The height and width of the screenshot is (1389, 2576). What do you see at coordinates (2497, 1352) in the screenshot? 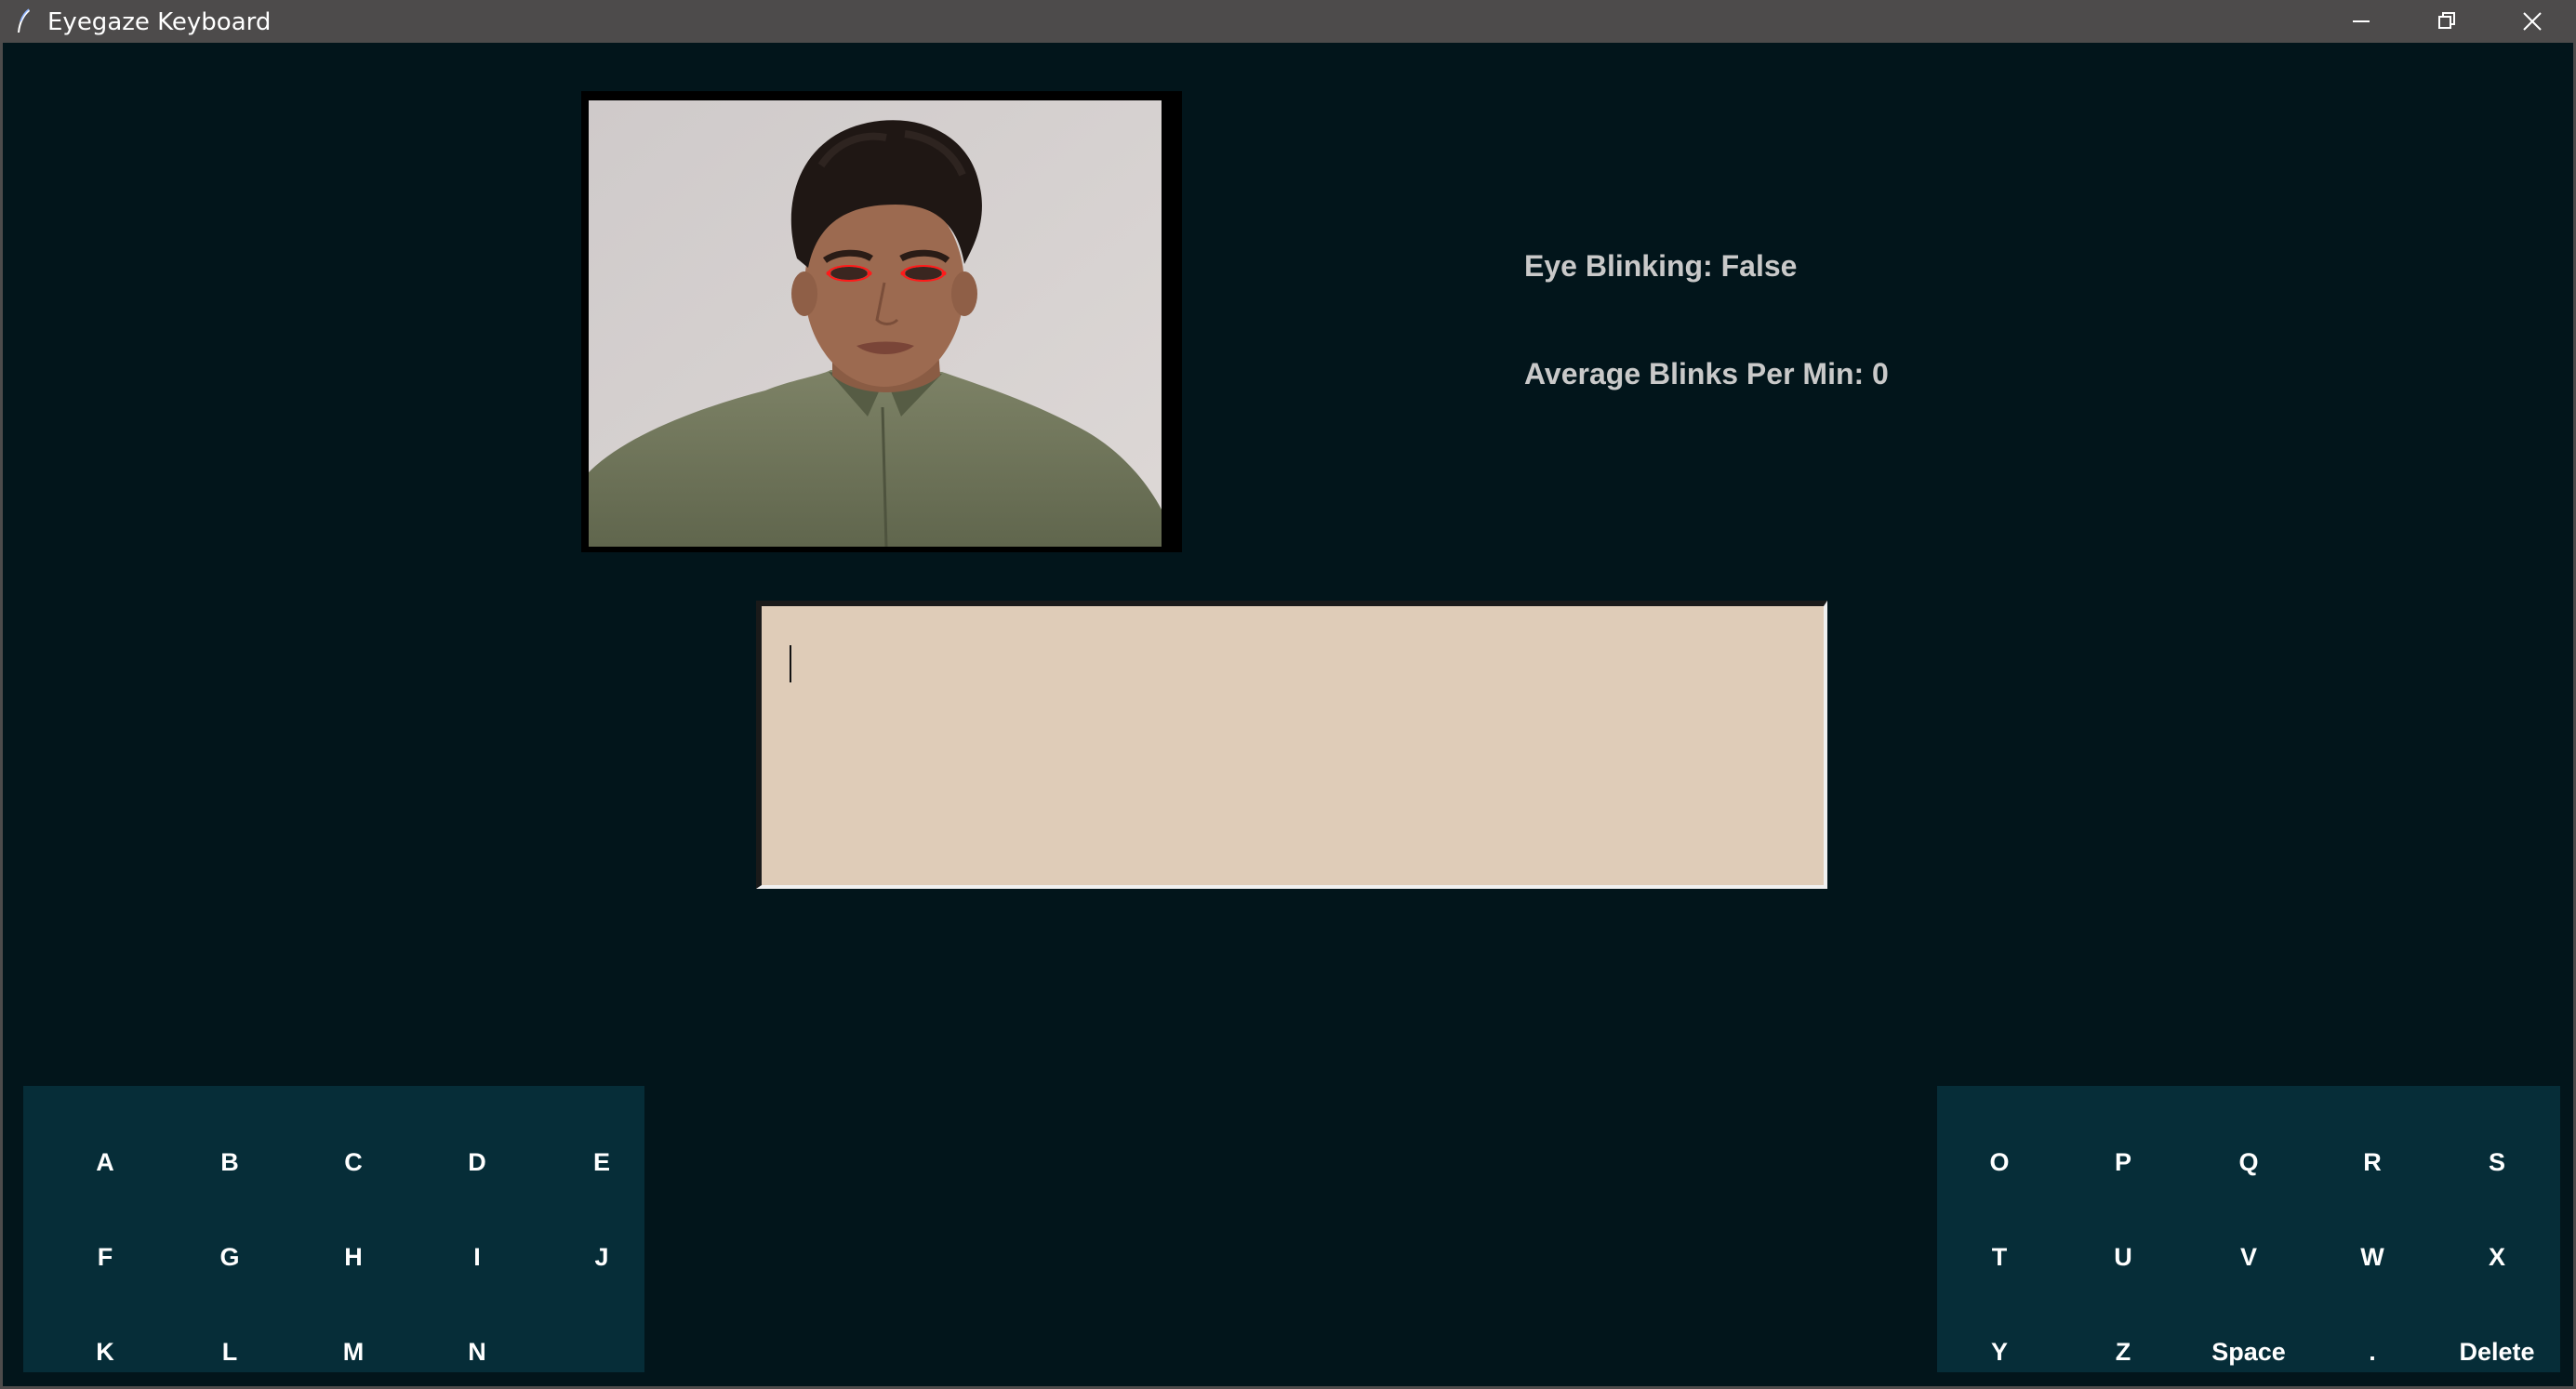
I see `key-delete: Delete` at bounding box center [2497, 1352].